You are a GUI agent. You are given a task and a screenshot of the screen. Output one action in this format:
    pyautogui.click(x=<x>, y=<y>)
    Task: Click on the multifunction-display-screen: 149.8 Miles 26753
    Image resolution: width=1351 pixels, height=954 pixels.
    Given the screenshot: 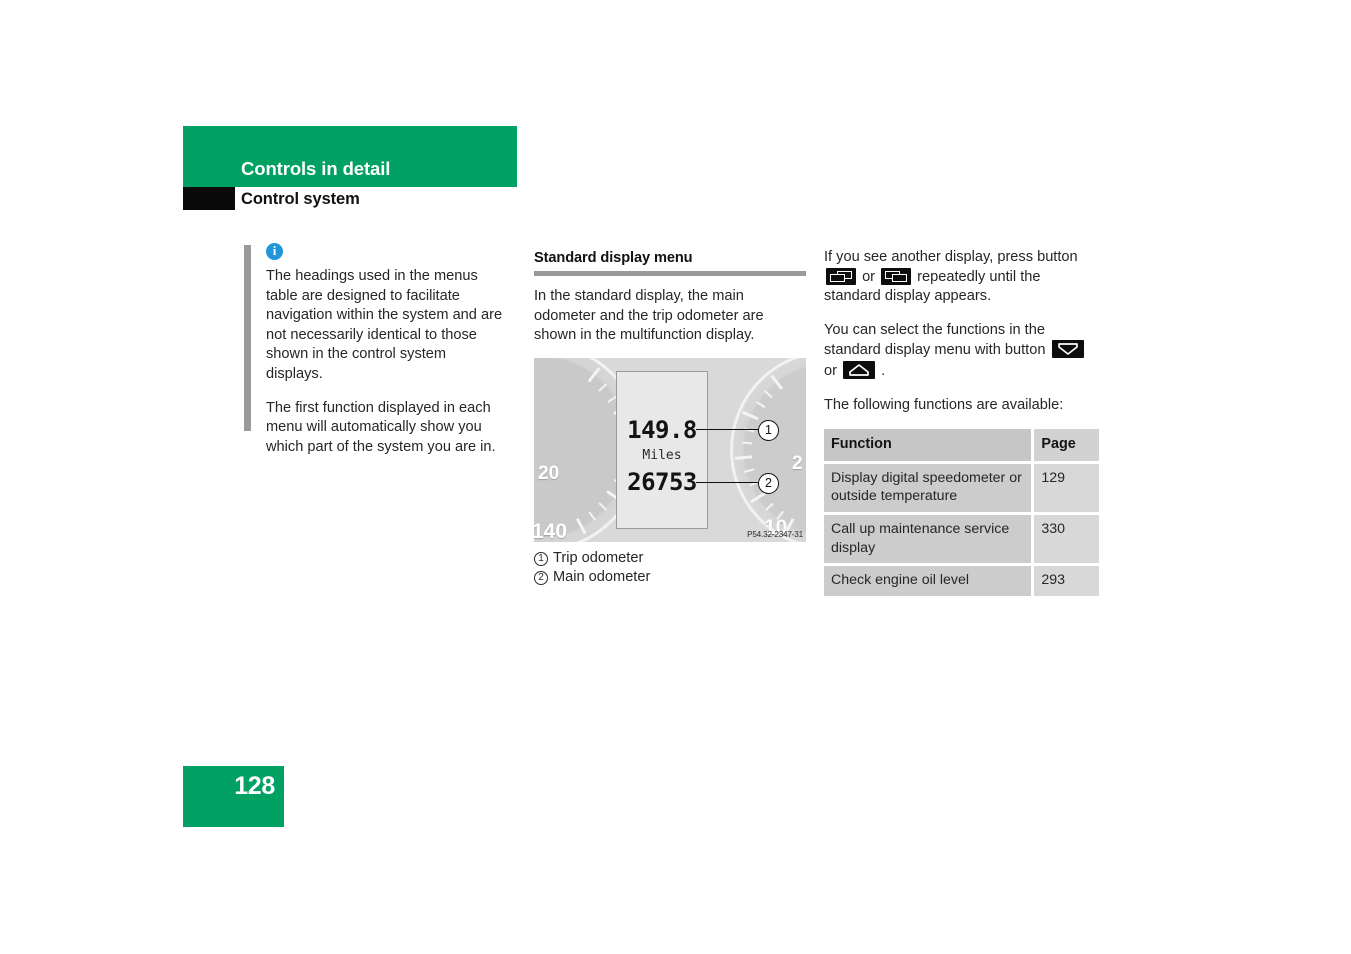 What is the action you would take?
    pyautogui.click(x=662, y=449)
    